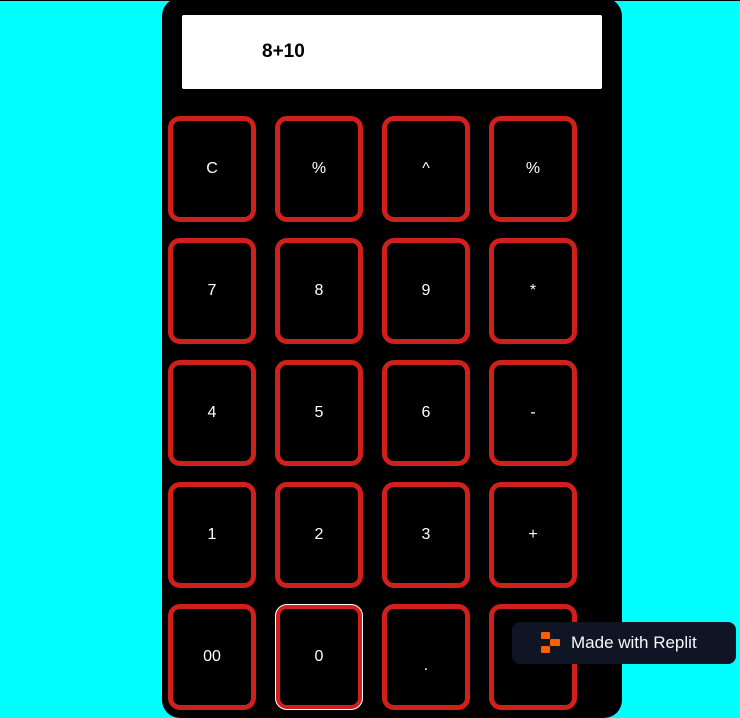 Image resolution: width=740 pixels, height=718 pixels. Describe the element at coordinates (533, 169) in the screenshot. I see `key-percent-2: %` at that location.